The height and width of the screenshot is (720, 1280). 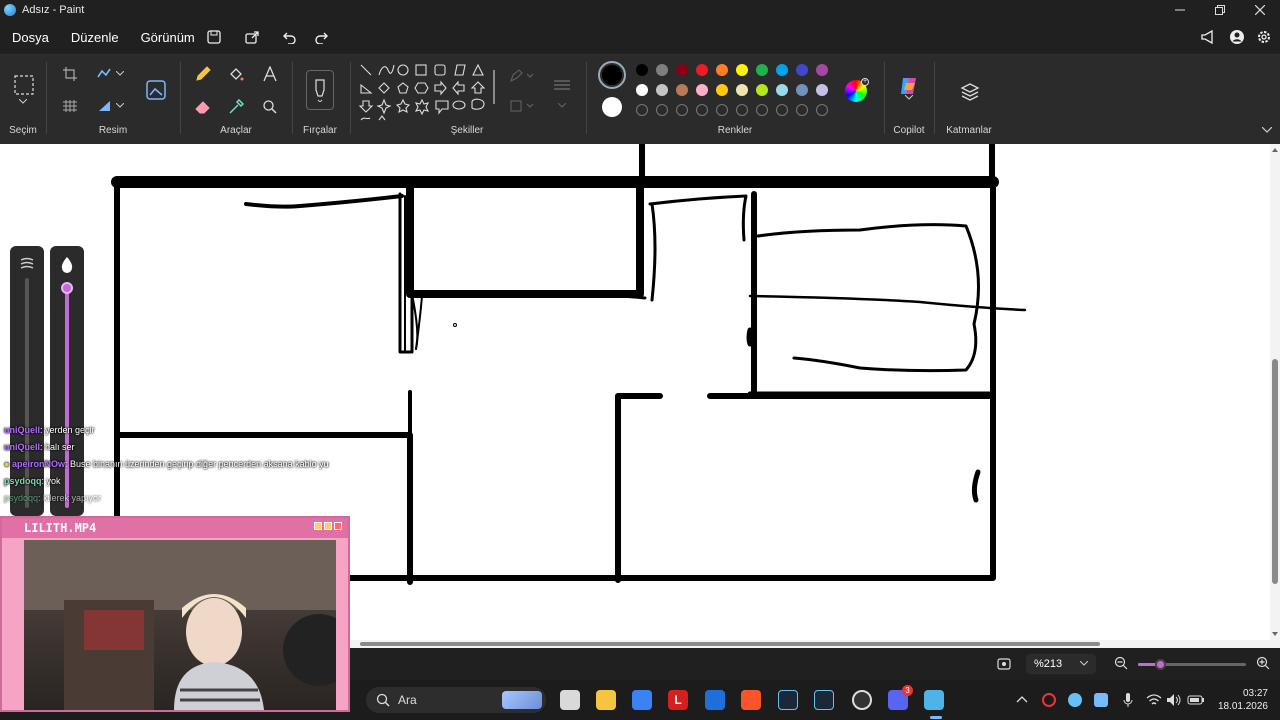 I want to click on tray-cloud-icon, so click(x=1101, y=700).